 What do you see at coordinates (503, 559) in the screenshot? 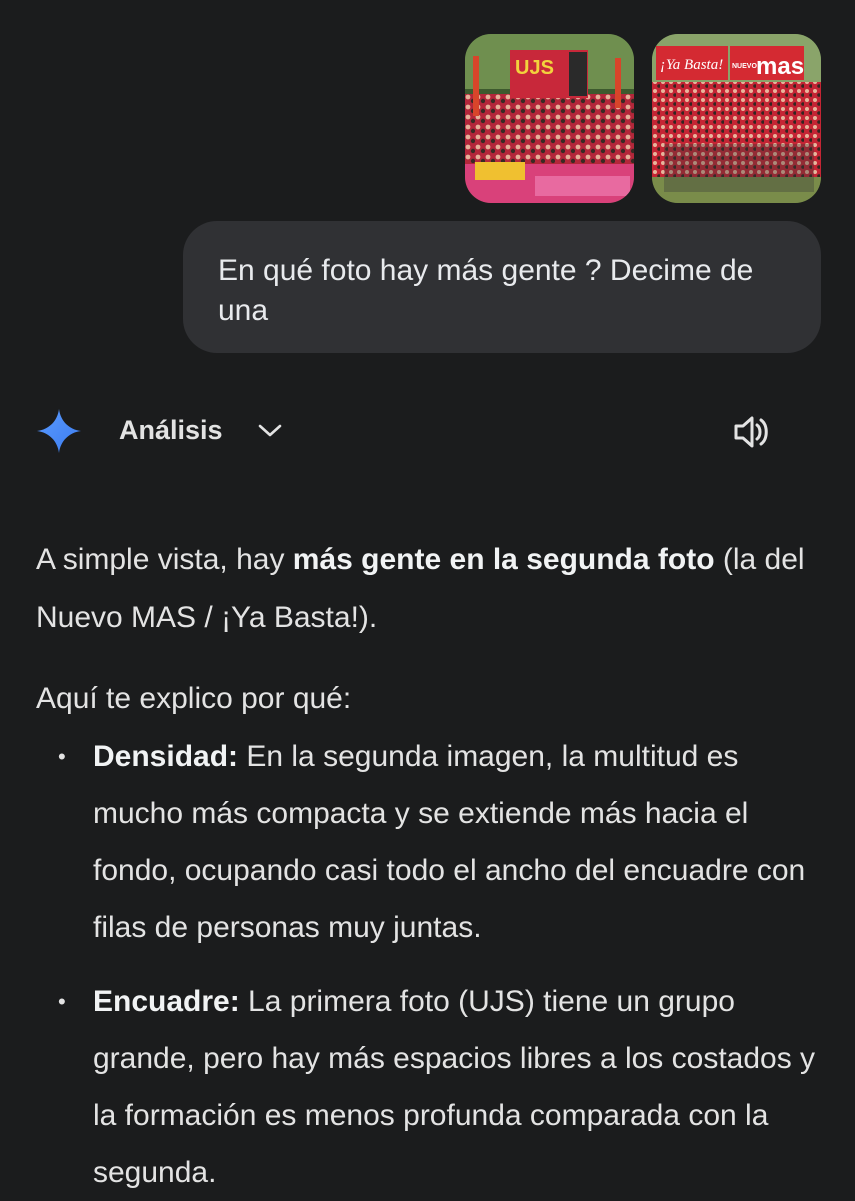
I see `intro-bold: más gente en la segunda foto` at bounding box center [503, 559].